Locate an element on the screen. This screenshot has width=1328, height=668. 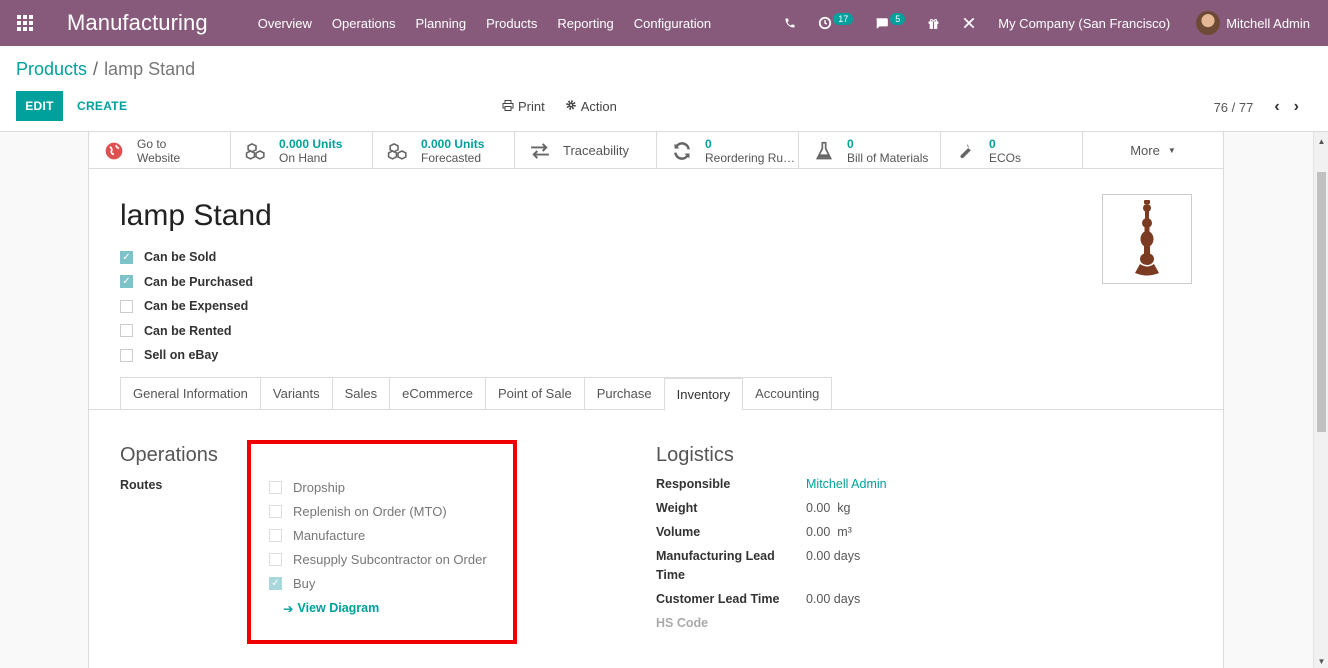
lamp-stand-image-icon is located at coordinates (1147, 238).